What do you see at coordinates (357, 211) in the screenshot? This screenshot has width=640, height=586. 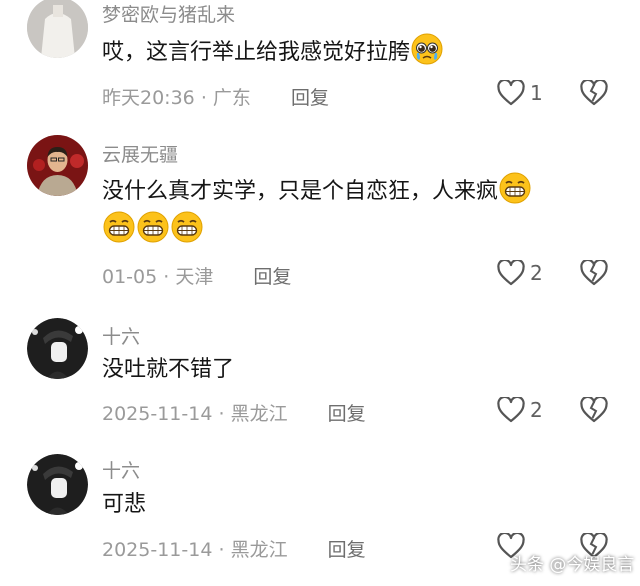 I see `comment-text: 没什么真才实学，只是个自恋狂，人来疯` at bounding box center [357, 211].